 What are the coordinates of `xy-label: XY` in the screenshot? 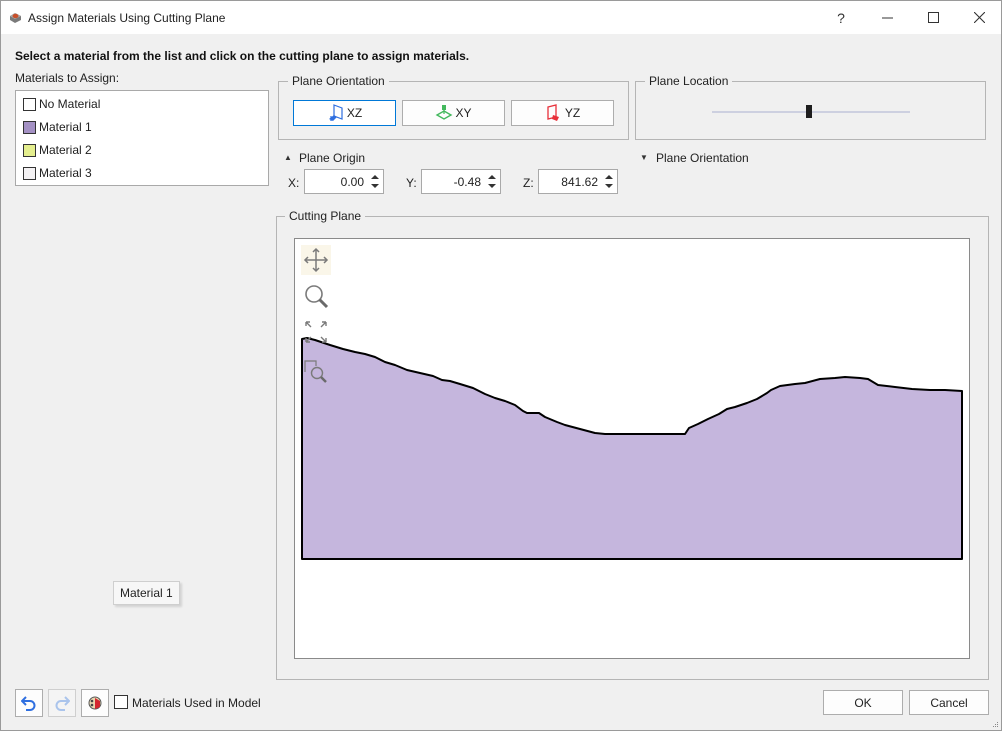 It's located at (463, 113).